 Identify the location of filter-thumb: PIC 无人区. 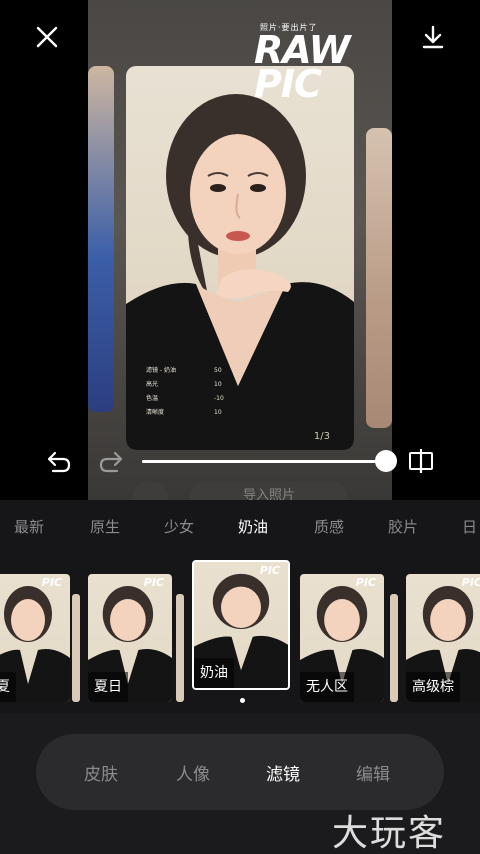
(342, 638).